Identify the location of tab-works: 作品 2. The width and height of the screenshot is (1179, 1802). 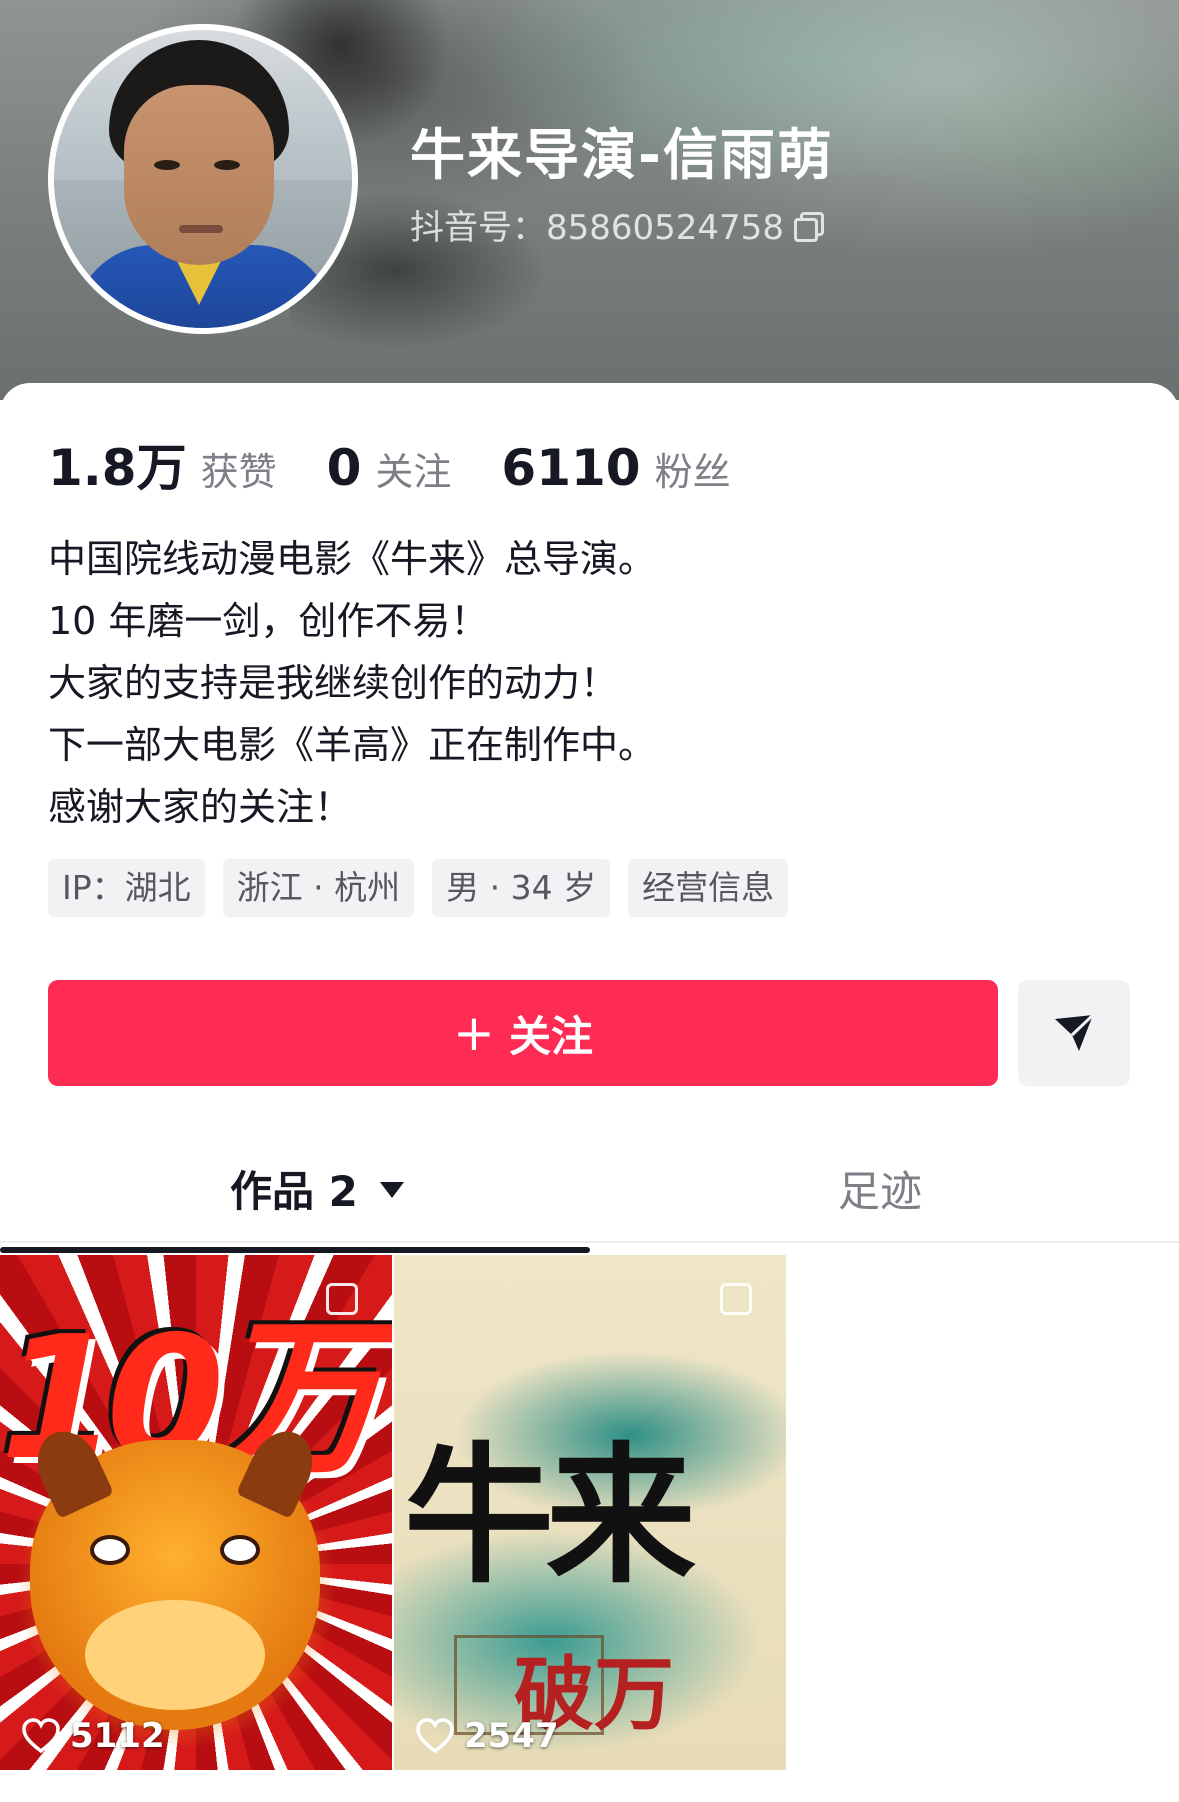
(317, 1188).